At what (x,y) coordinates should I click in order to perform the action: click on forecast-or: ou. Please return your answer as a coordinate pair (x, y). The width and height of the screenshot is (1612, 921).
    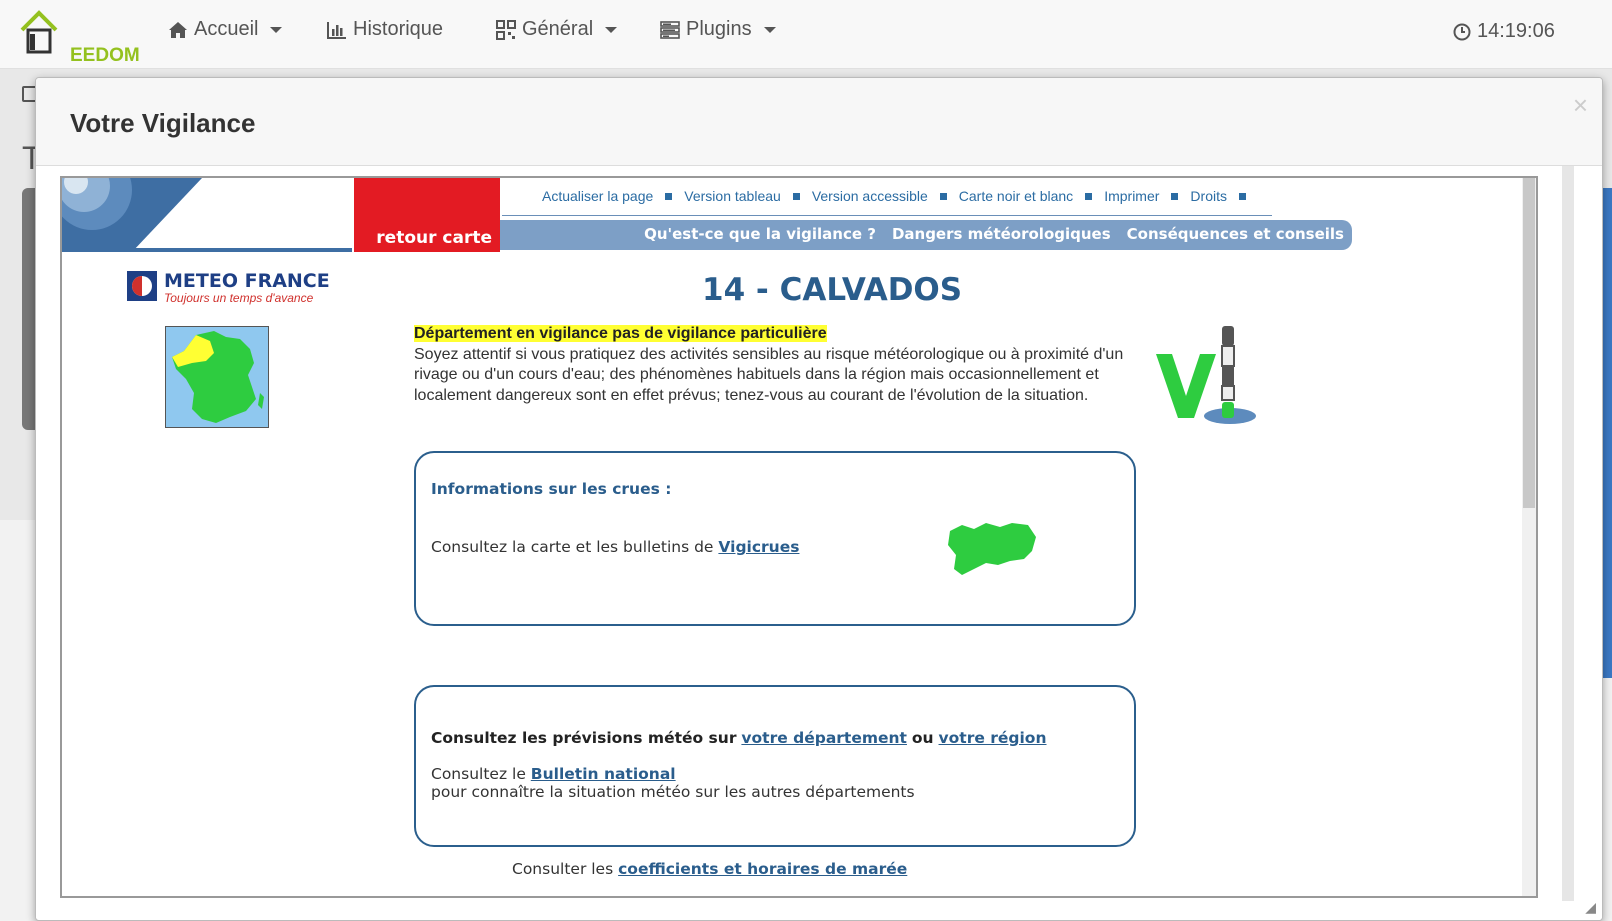
    Looking at the image, I should click on (922, 738).